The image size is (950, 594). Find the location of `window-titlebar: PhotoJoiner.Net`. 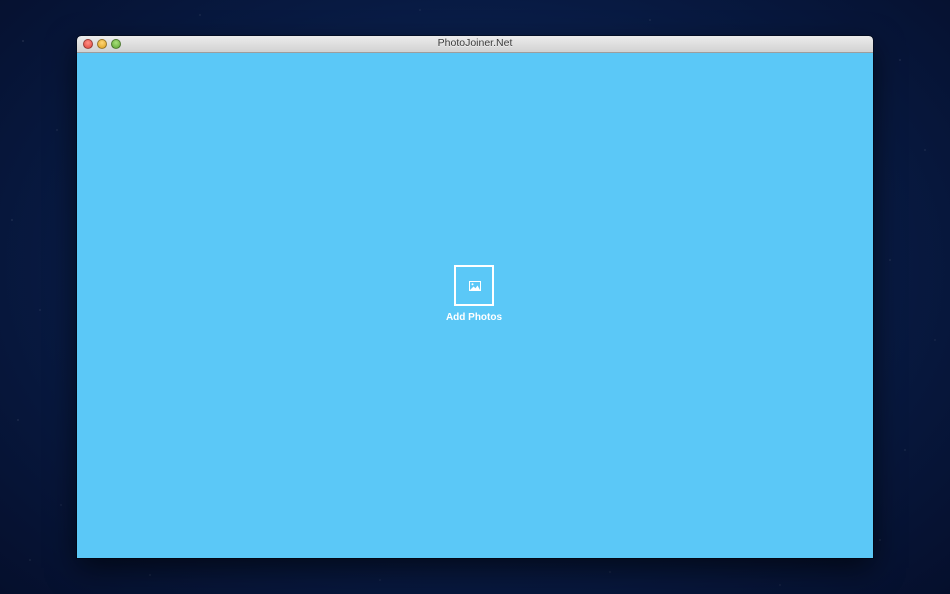

window-titlebar: PhotoJoiner.Net is located at coordinates (475, 44).